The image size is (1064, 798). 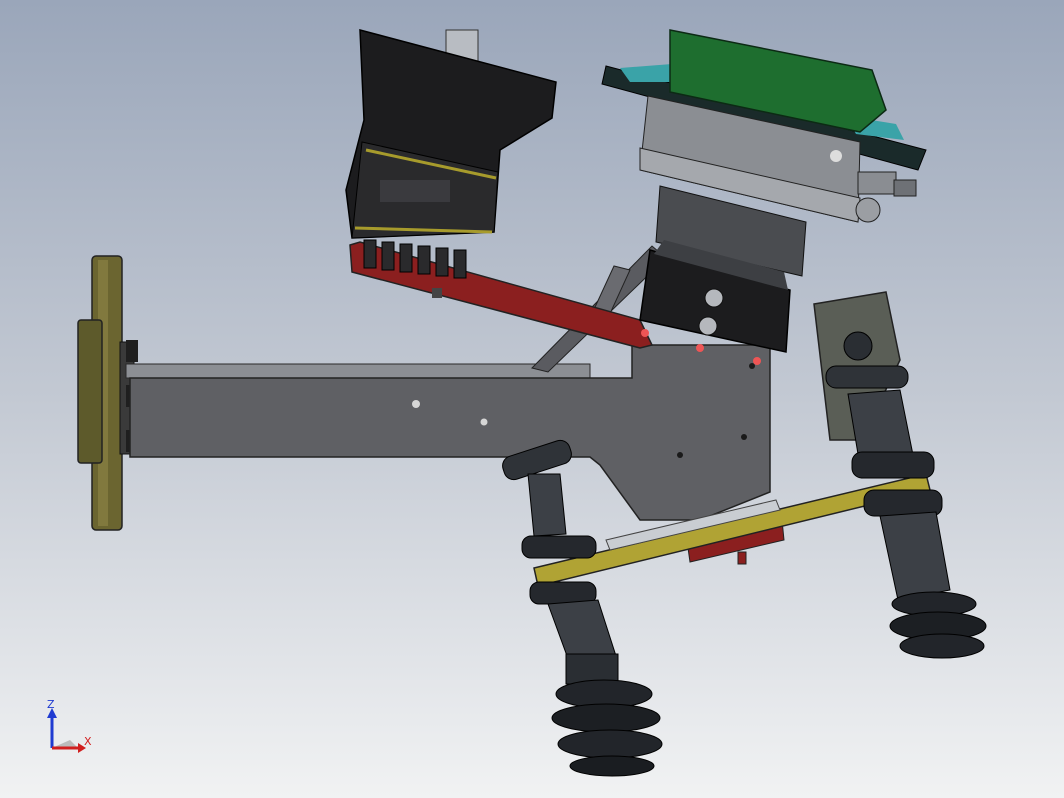 I want to click on coordinate-triad: Z X, so click(x=69, y=725).